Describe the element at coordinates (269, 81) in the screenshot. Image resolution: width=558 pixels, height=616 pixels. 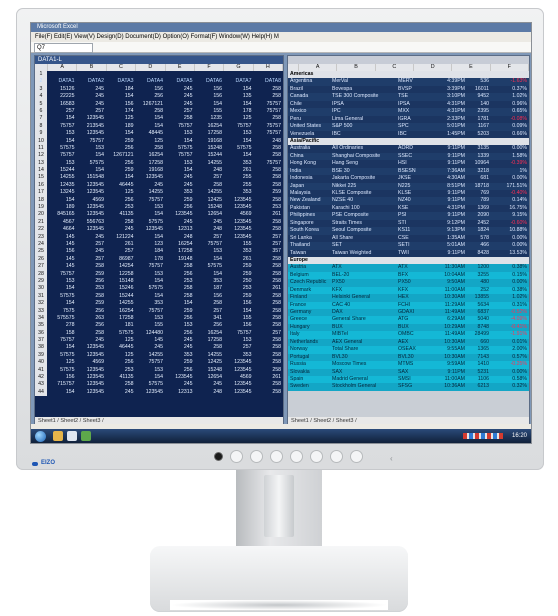
I see `table-cell: DATA8` at that location.